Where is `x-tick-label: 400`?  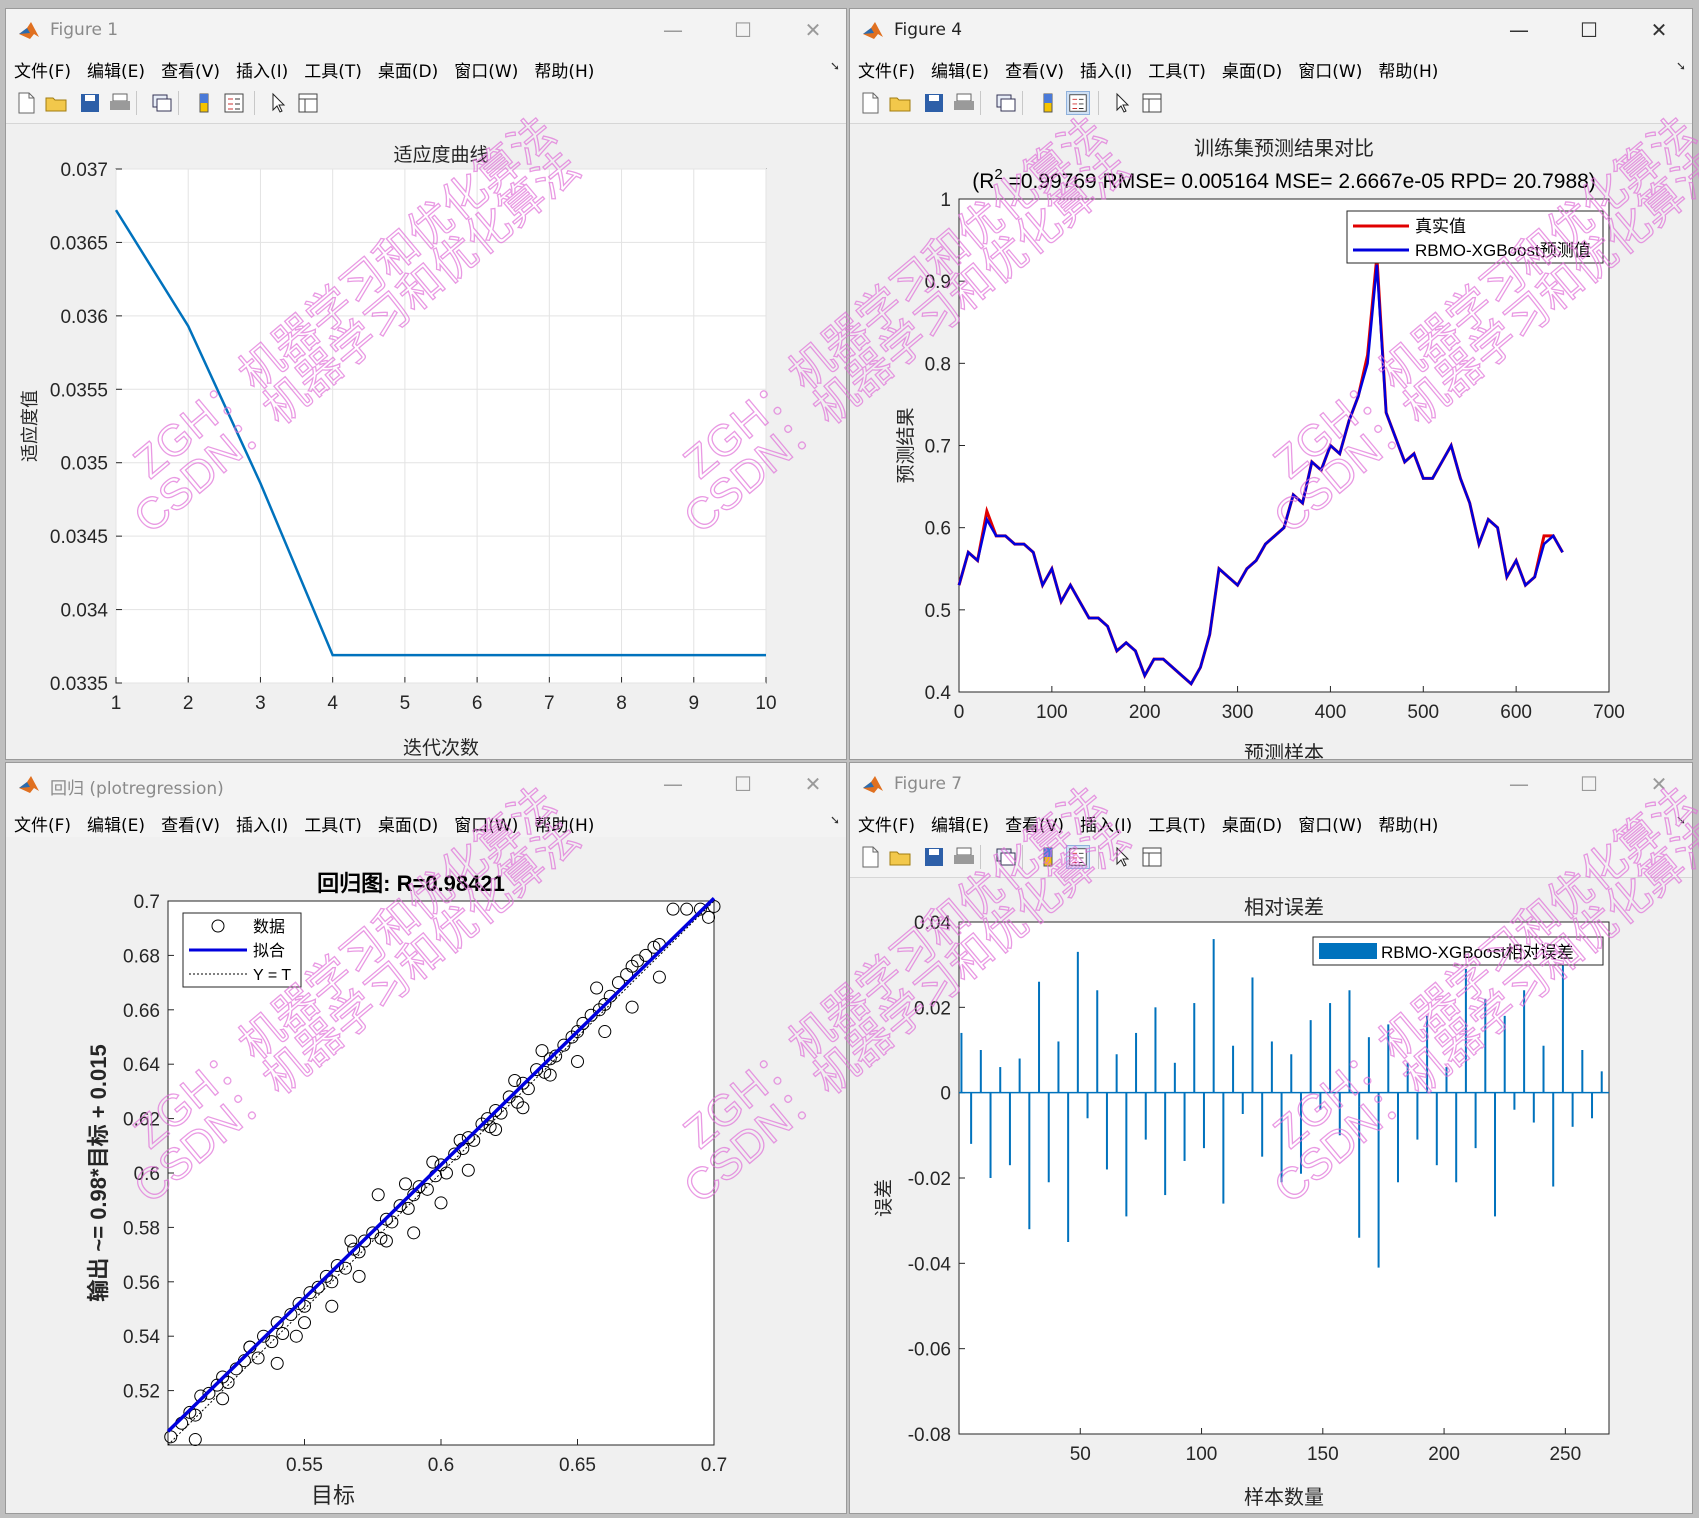 x-tick-label: 400 is located at coordinates (1331, 712).